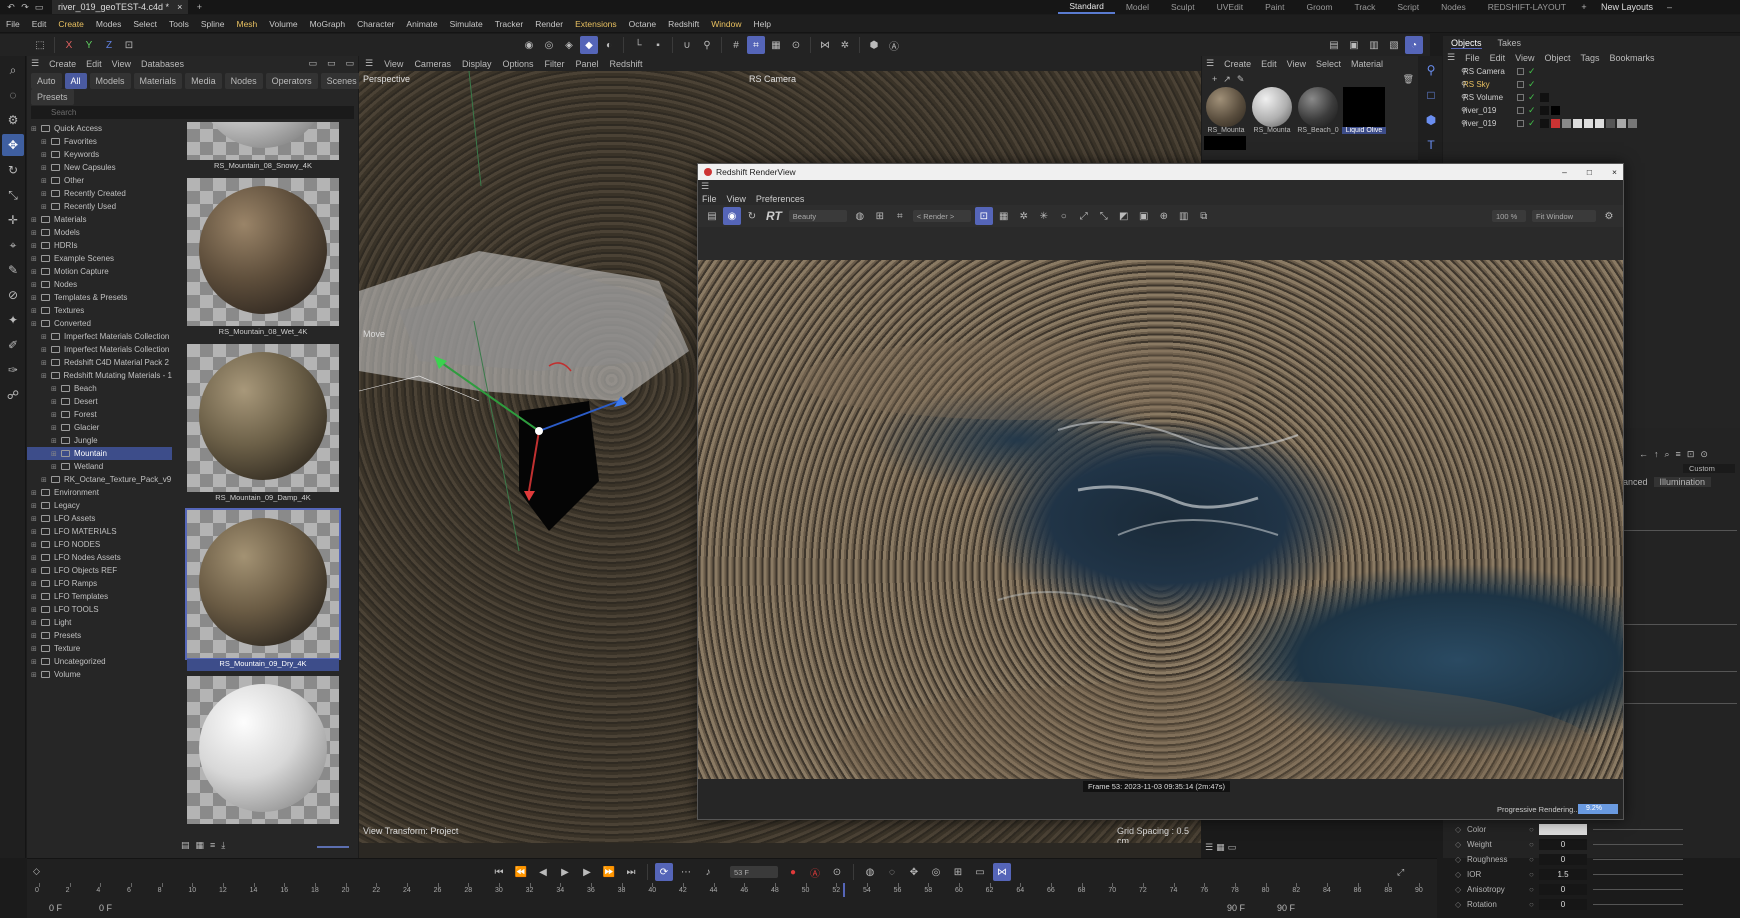  What do you see at coordinates (664, 872) in the screenshot?
I see `loop-icon: ⟳` at bounding box center [664, 872].